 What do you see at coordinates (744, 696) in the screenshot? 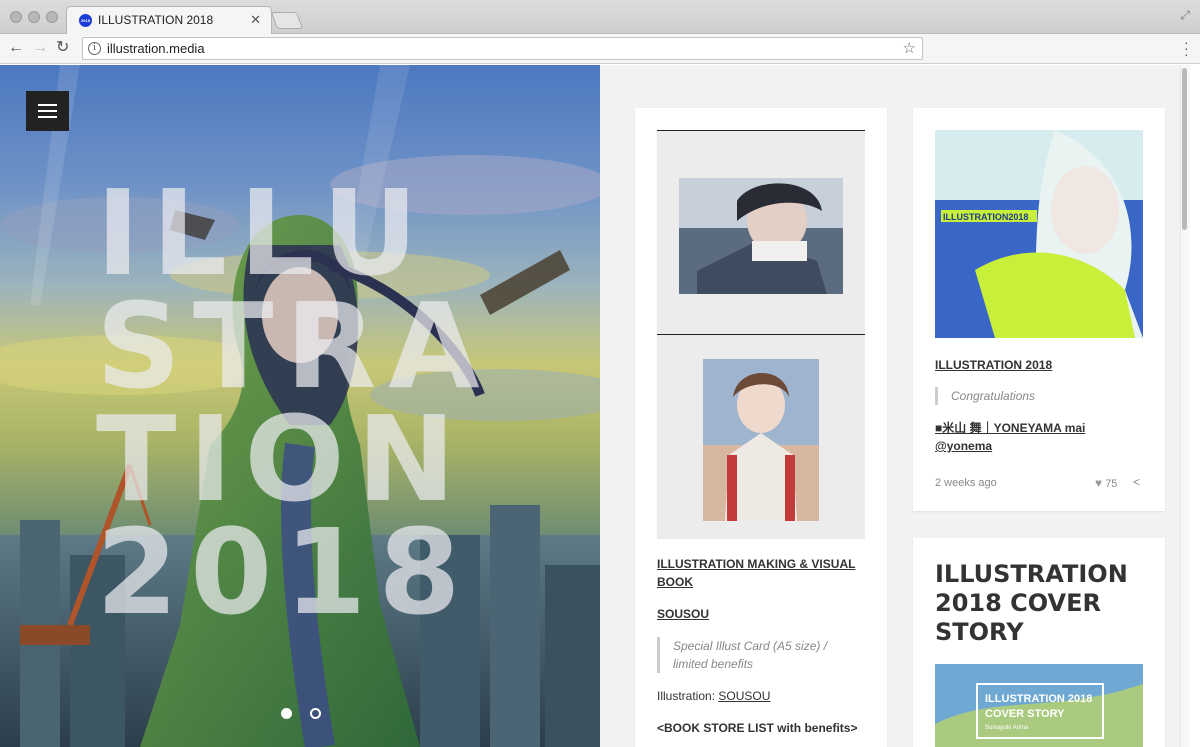
I see `illustration-artist-link: SOUSOU` at bounding box center [744, 696].